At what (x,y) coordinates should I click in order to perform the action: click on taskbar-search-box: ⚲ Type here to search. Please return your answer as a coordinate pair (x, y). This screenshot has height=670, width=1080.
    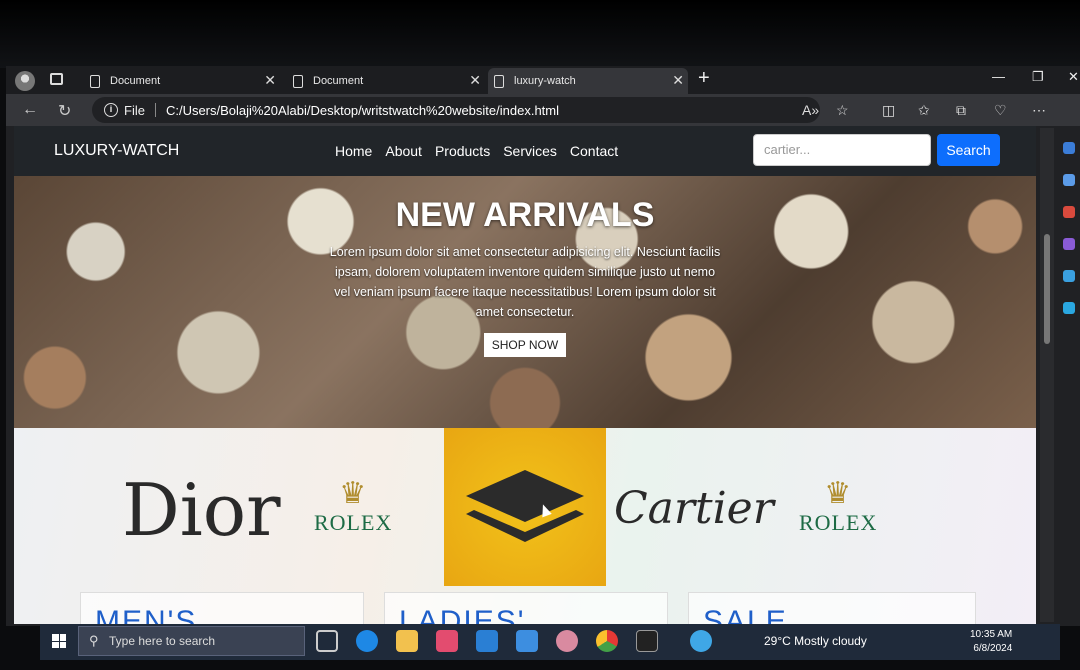
    Looking at the image, I should click on (191, 641).